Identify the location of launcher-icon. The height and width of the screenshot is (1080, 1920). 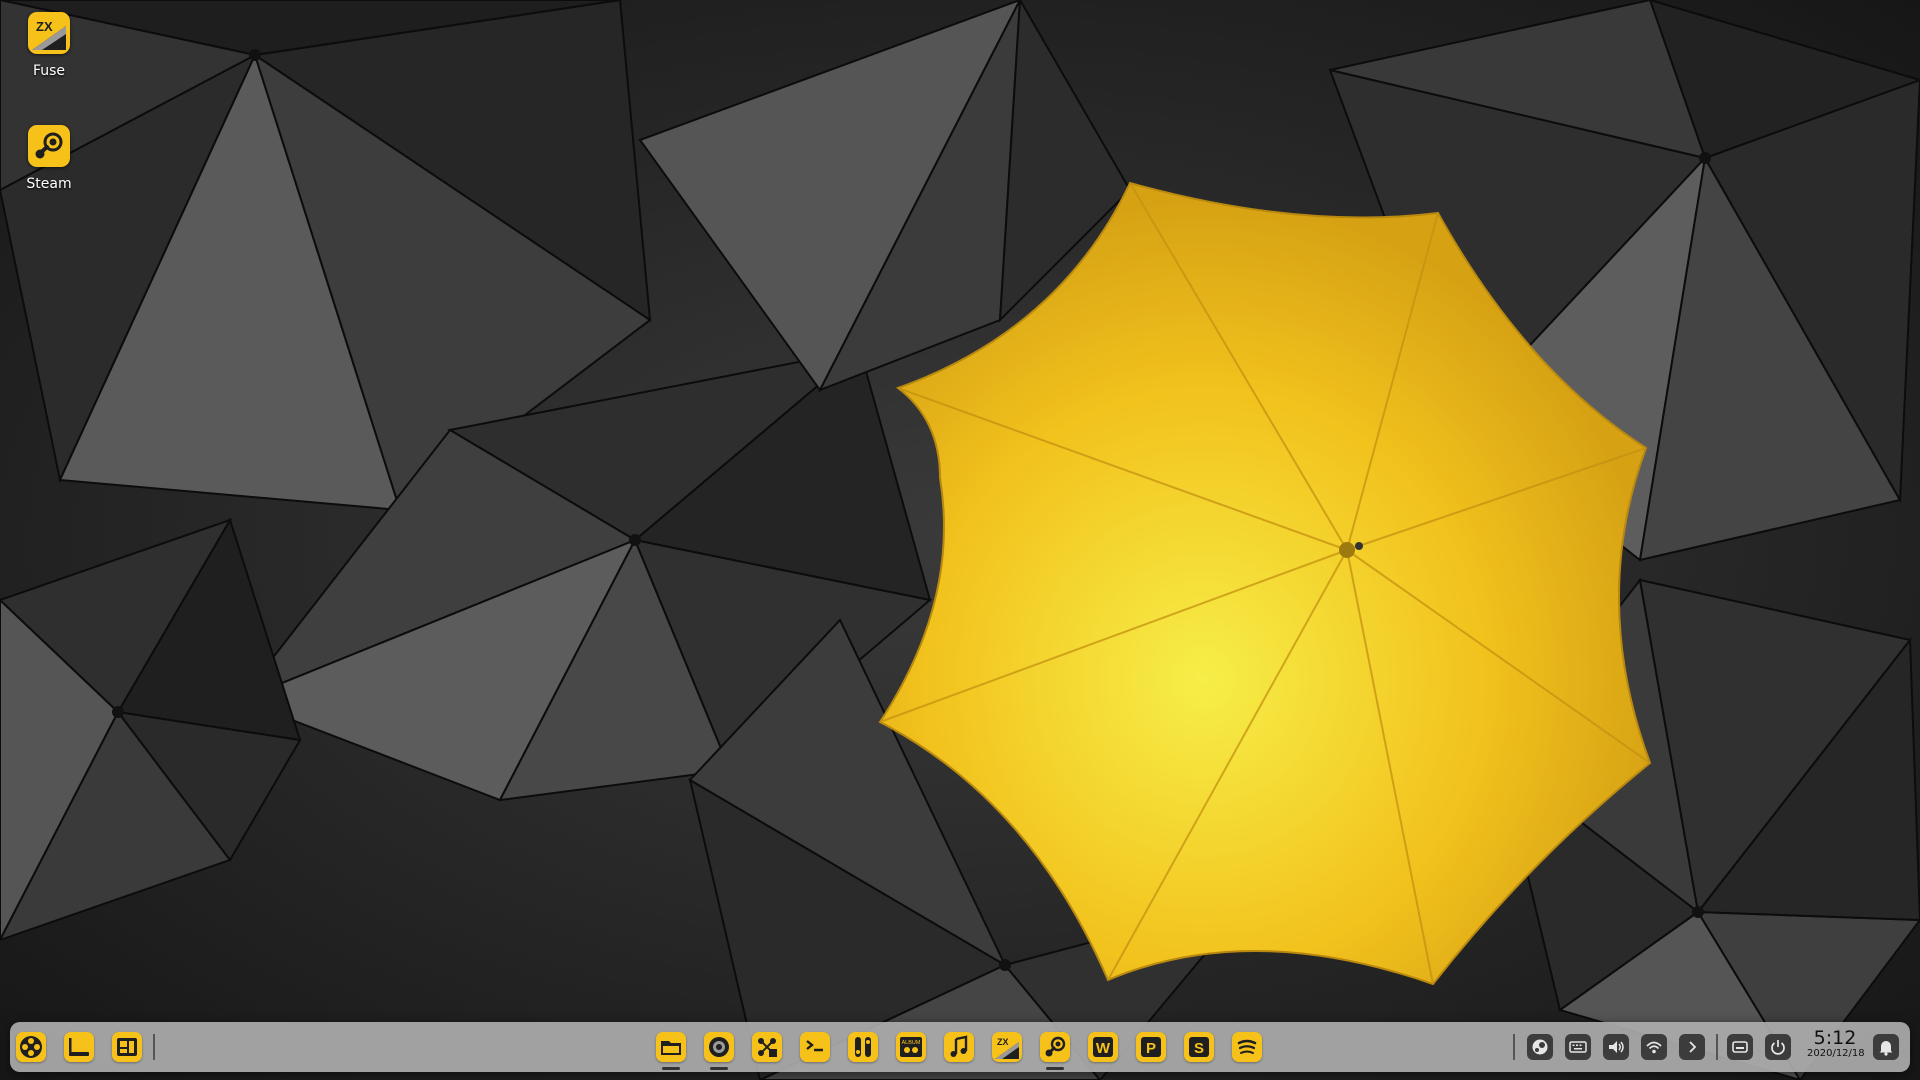
(31, 1047).